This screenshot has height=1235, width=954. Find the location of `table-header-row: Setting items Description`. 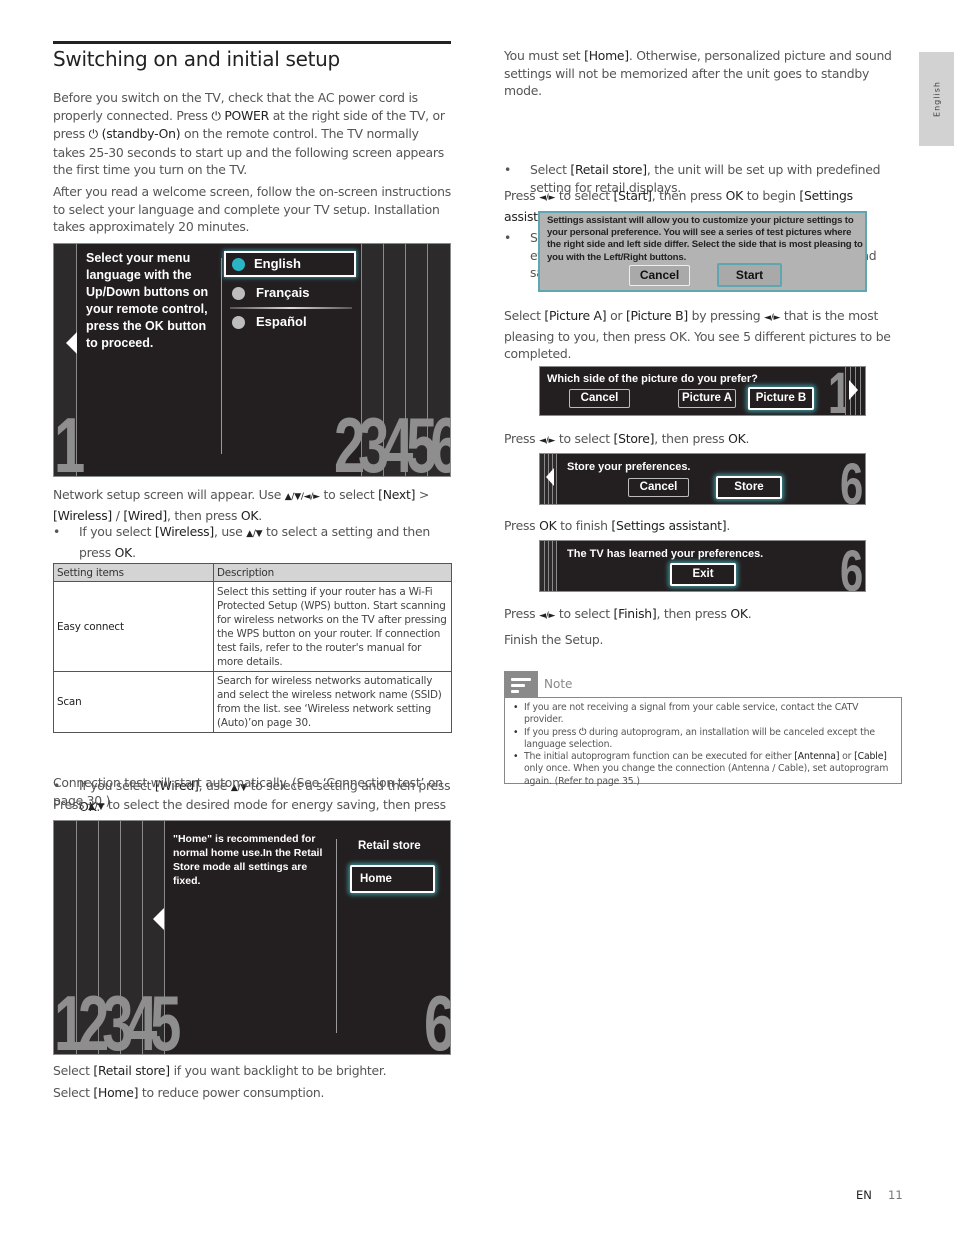

table-header-row: Setting items Description is located at coordinates (252, 572).